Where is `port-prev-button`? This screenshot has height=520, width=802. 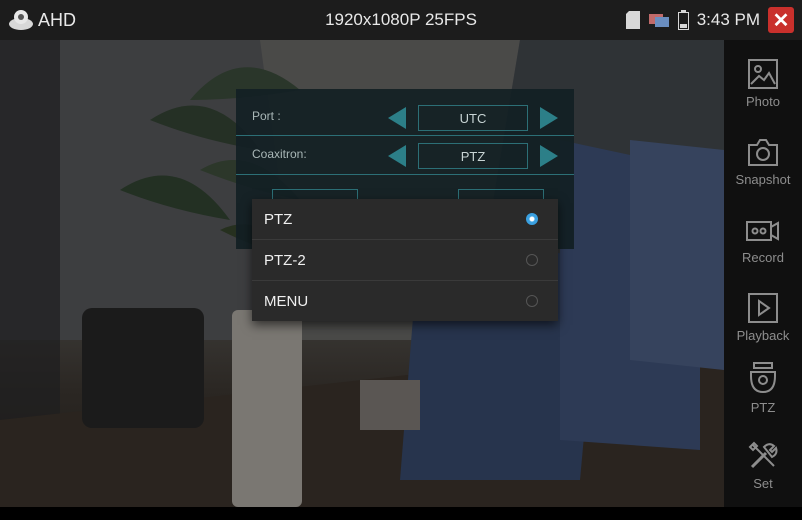
port-prev-button is located at coordinates (397, 118).